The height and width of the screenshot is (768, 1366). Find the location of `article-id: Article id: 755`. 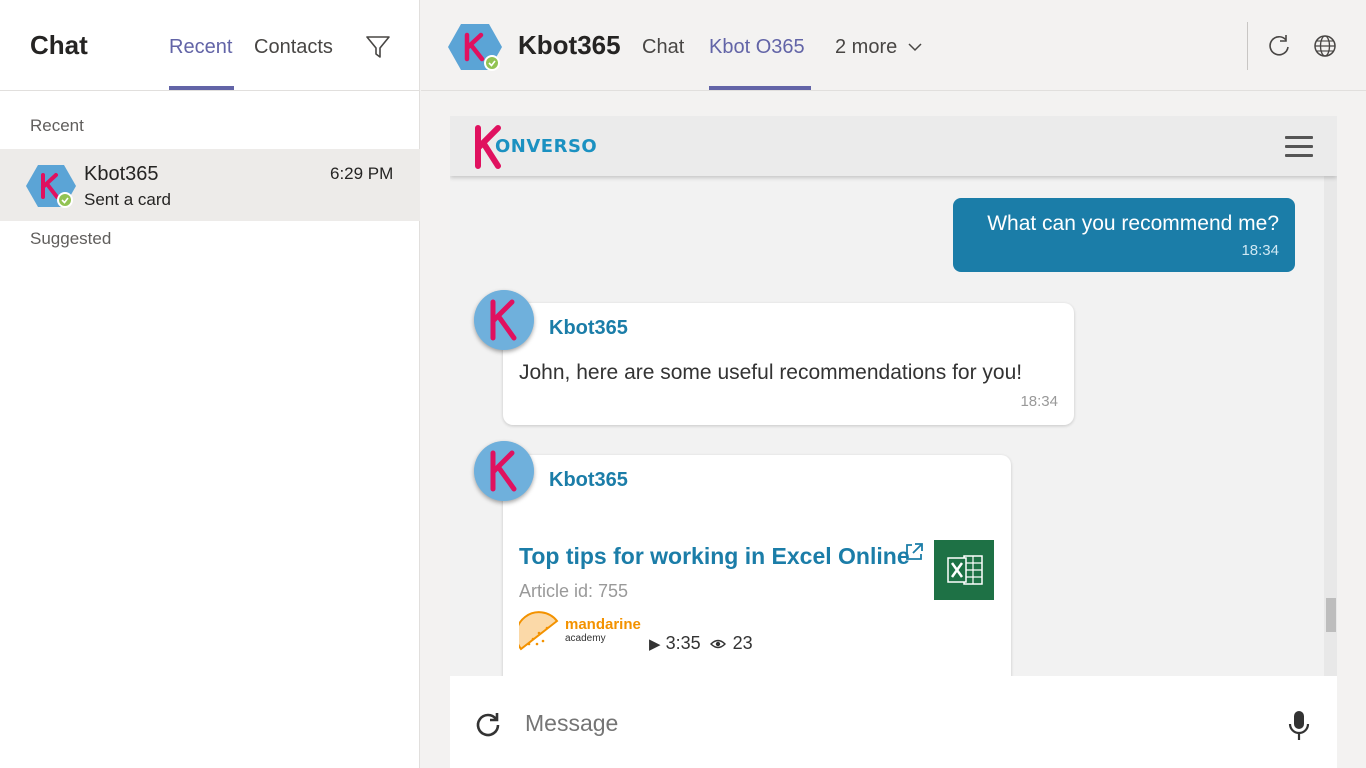

article-id: Article id: 755 is located at coordinates (574, 591).